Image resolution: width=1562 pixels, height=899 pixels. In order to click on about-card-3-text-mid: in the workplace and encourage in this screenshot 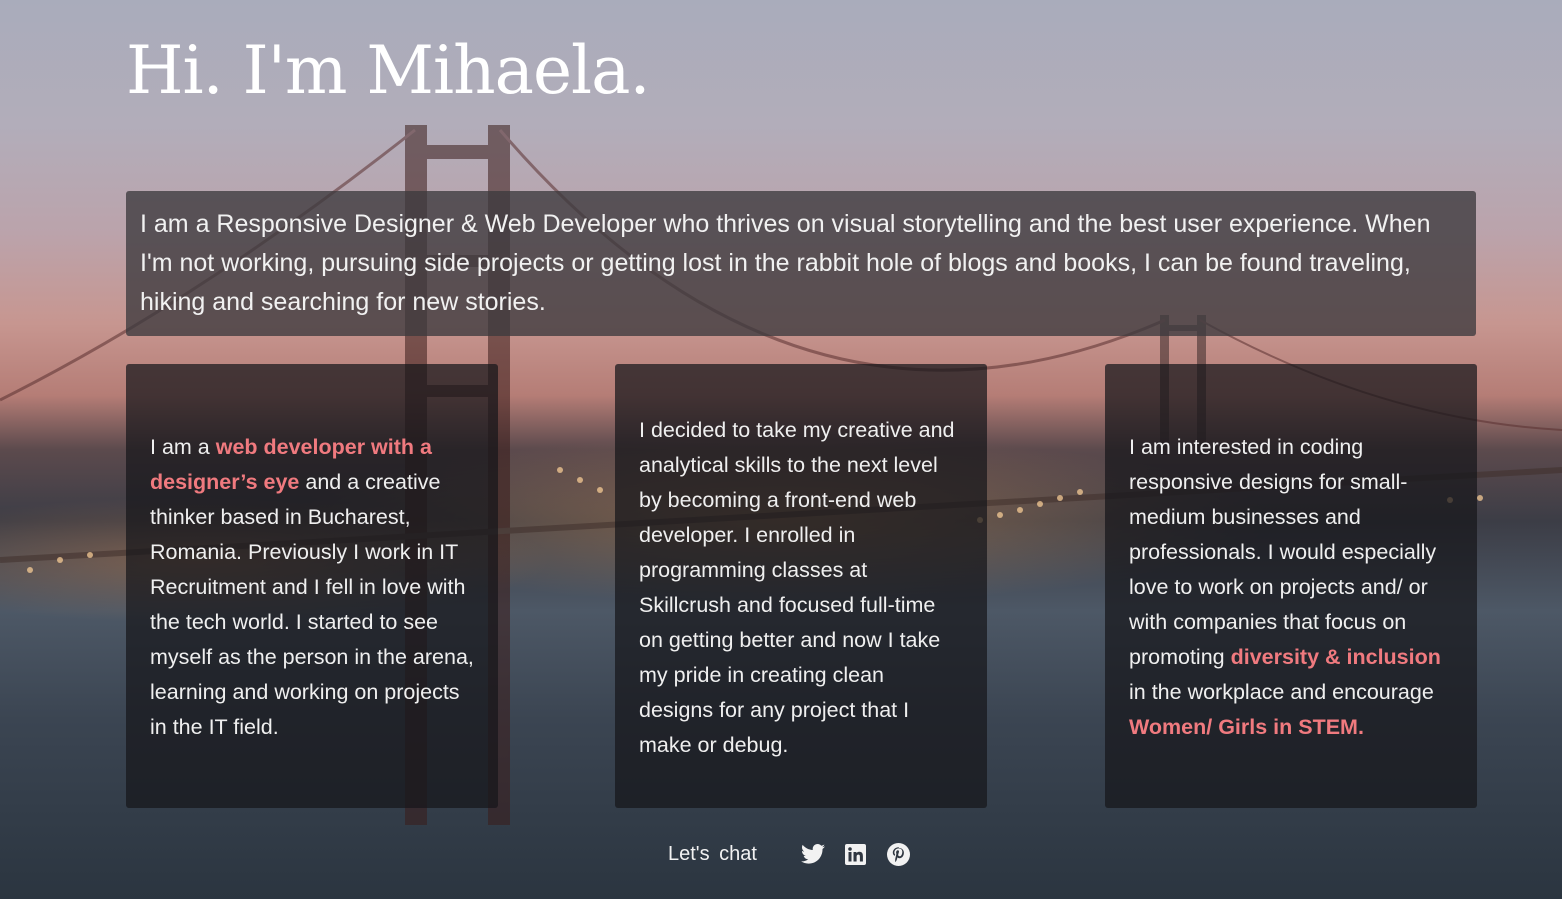, I will do `click(1281, 692)`.